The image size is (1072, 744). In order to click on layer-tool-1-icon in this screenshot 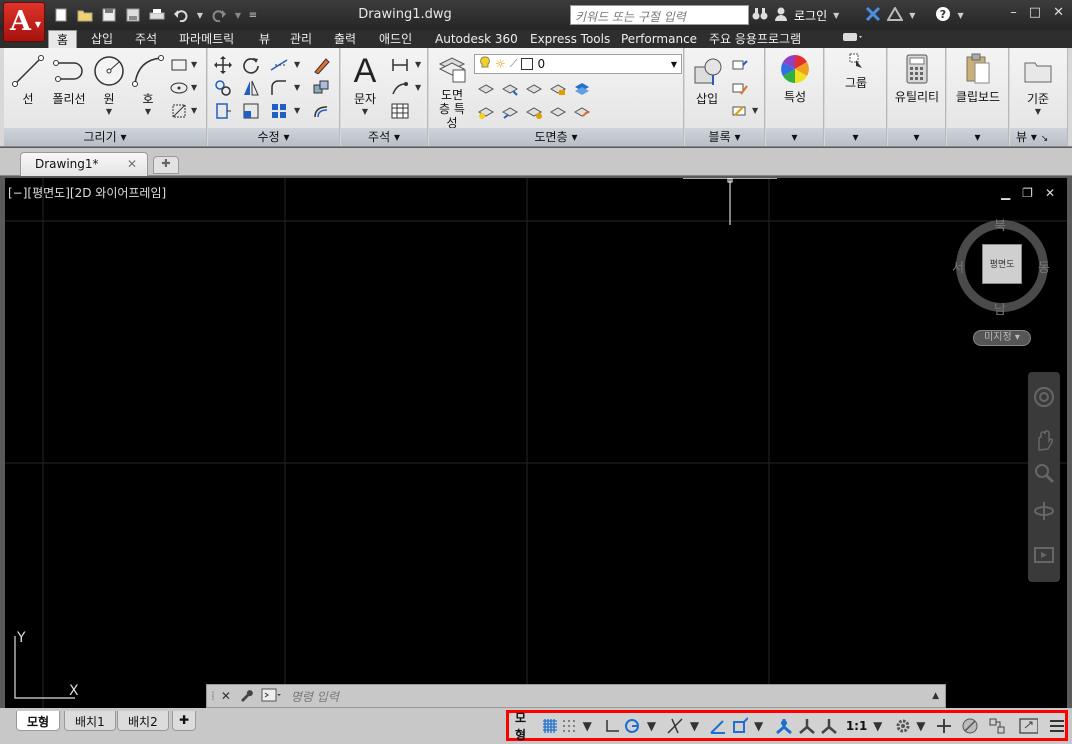, I will do `click(486, 89)`.